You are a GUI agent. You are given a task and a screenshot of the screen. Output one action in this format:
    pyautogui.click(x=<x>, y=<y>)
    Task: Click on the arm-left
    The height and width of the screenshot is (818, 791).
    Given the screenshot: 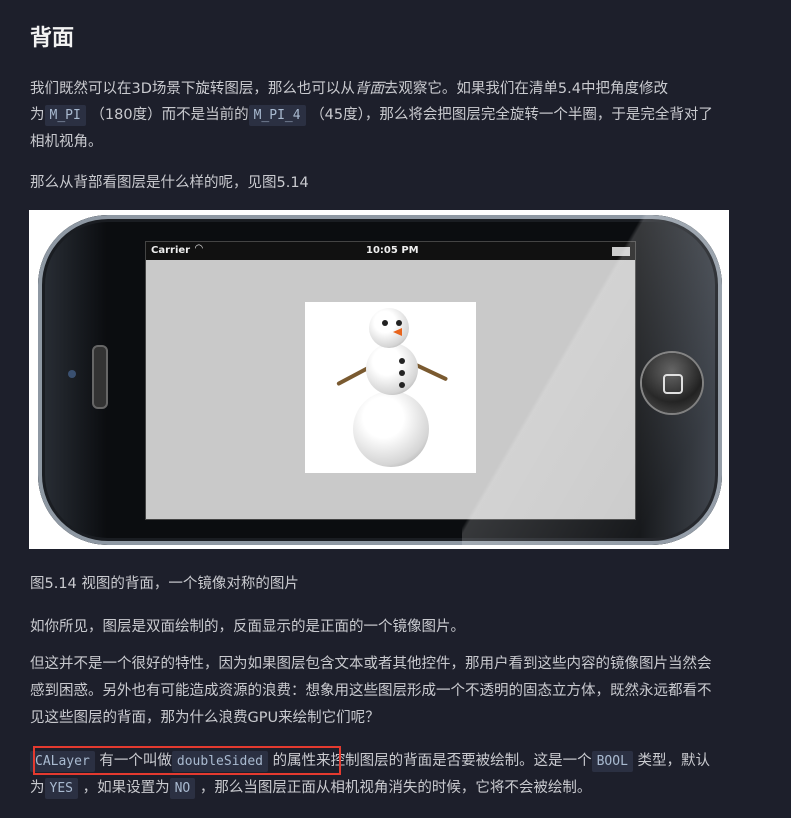 What is the action you would take?
    pyautogui.click(x=353, y=376)
    